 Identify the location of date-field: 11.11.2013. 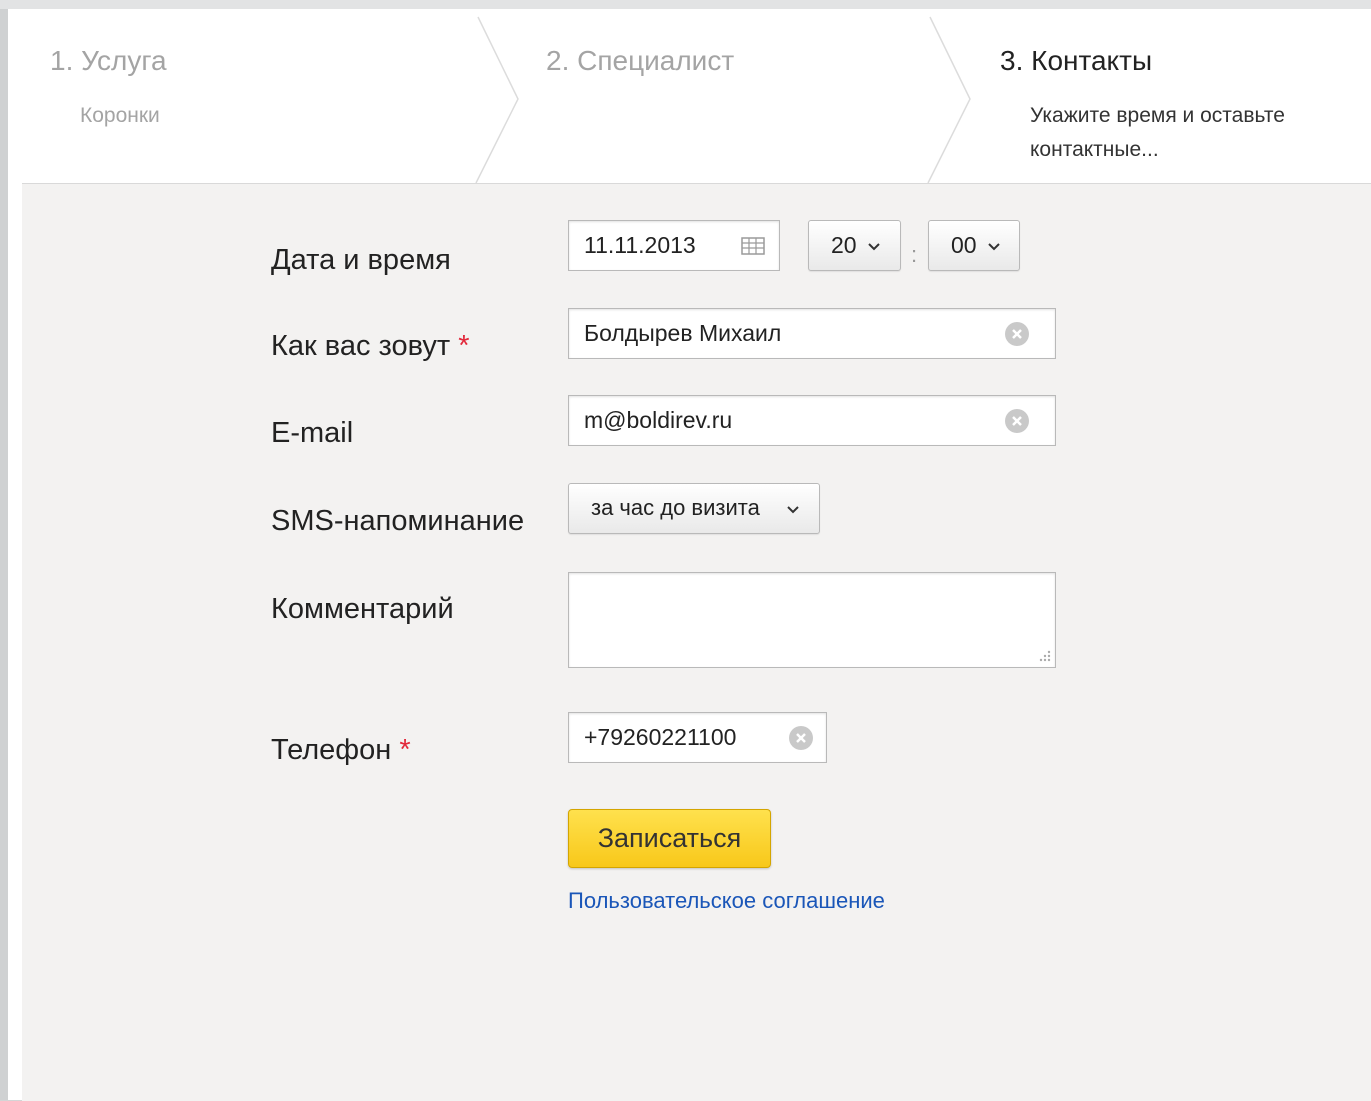
(674, 245).